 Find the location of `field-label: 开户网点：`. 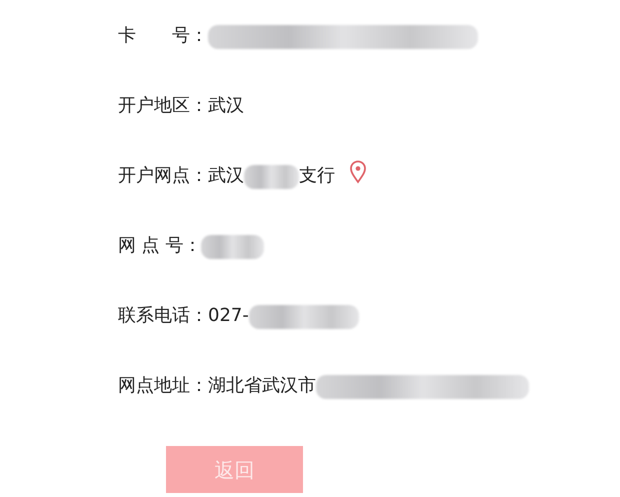

field-label: 开户网点： is located at coordinates (163, 176).